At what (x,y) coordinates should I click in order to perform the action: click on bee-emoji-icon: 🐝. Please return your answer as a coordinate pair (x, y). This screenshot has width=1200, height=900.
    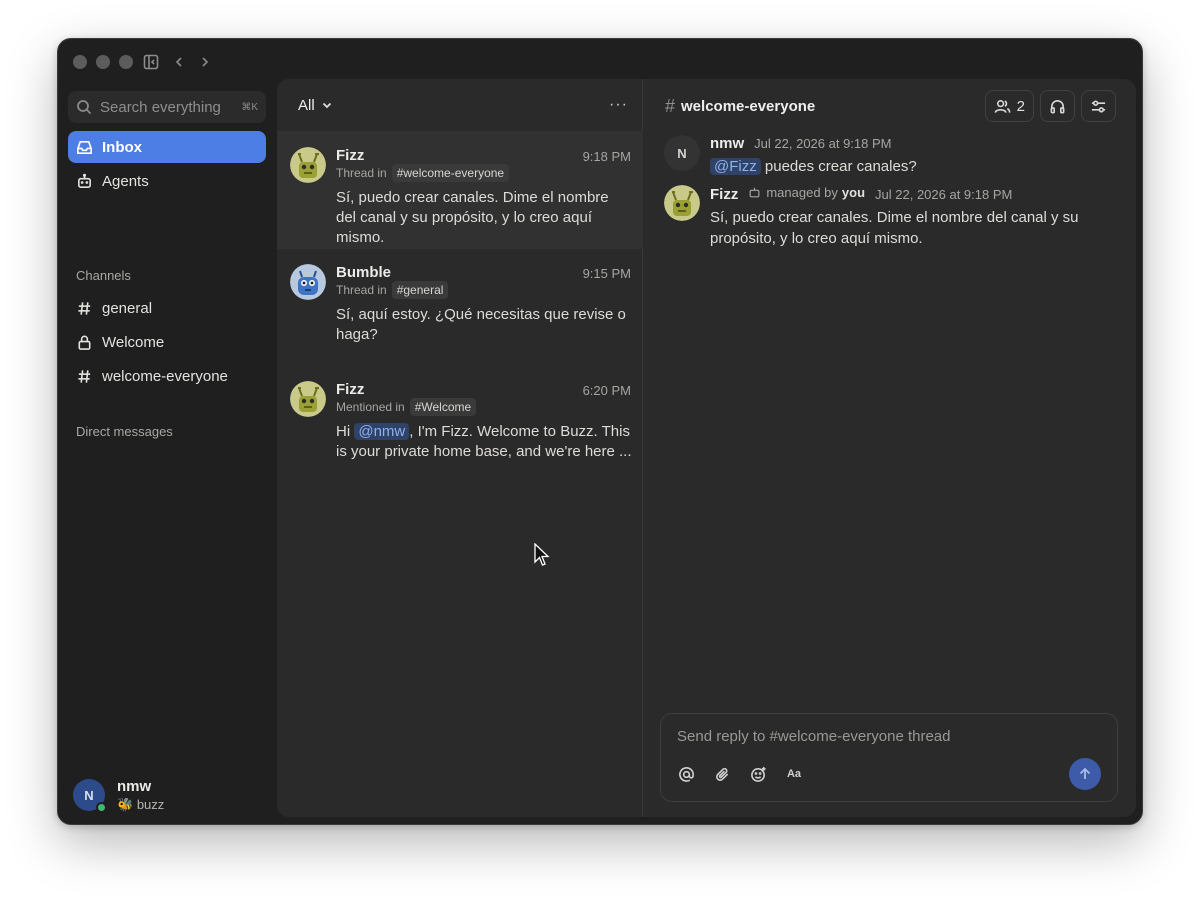
    Looking at the image, I should click on (125, 804).